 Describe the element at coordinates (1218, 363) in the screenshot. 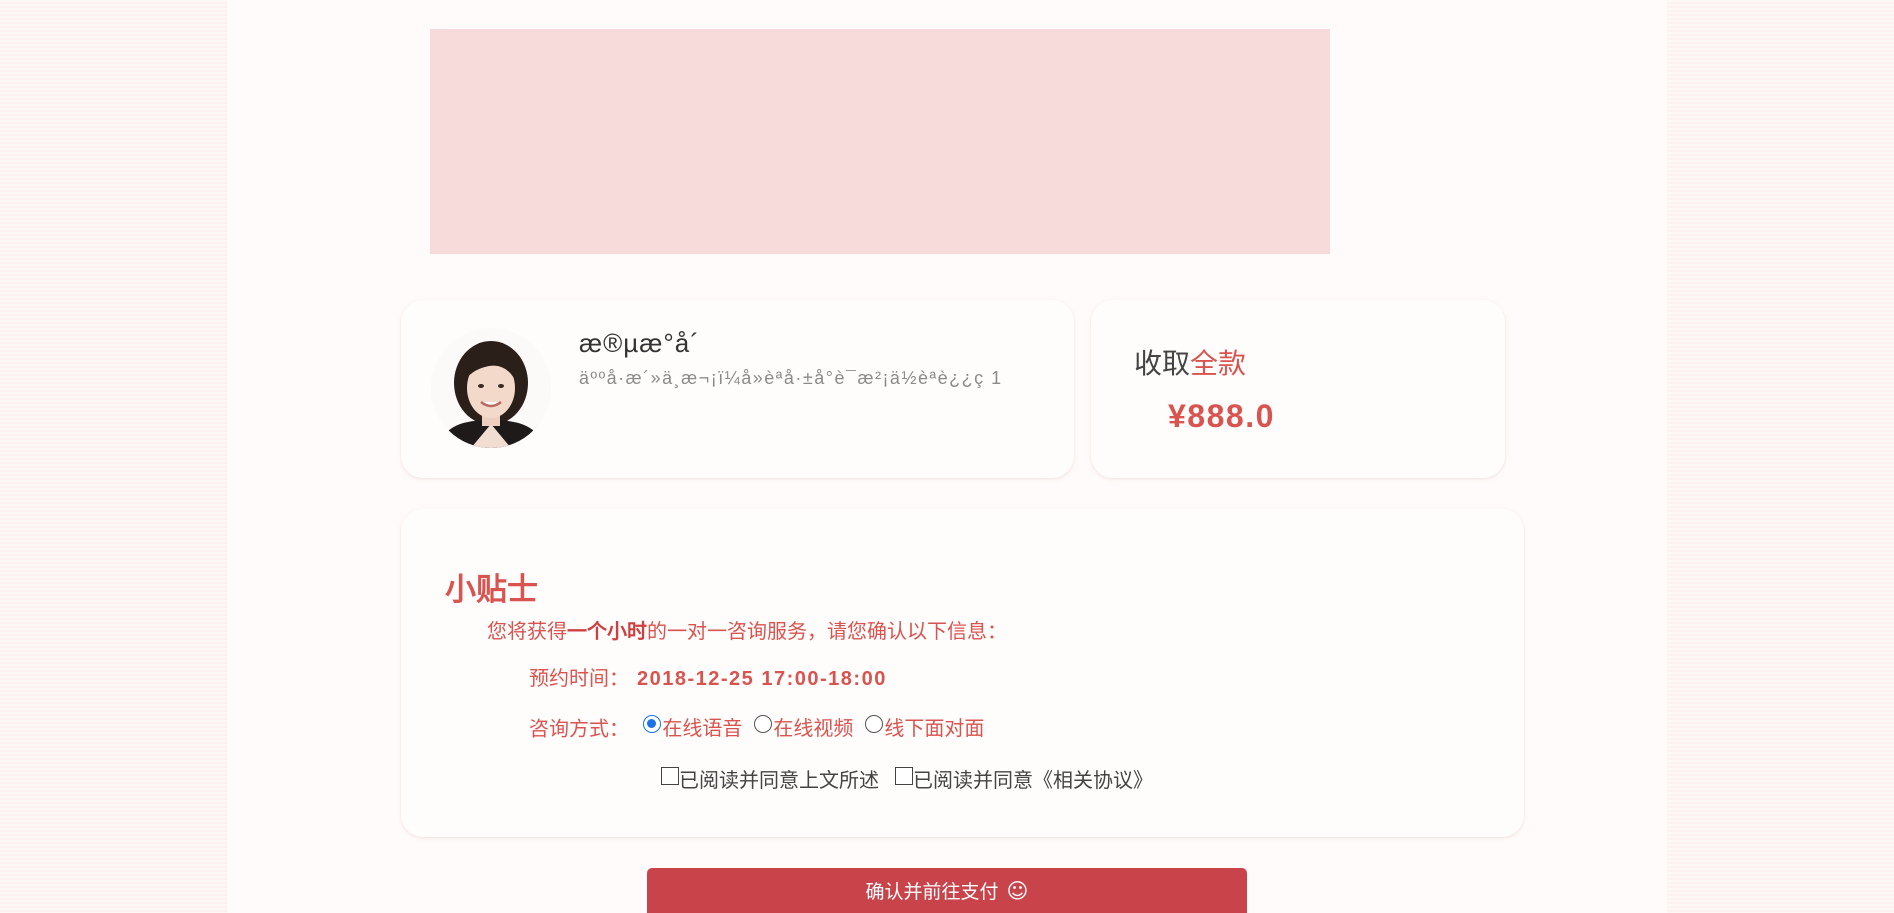

I see `fee-label-accent: 全款` at that location.